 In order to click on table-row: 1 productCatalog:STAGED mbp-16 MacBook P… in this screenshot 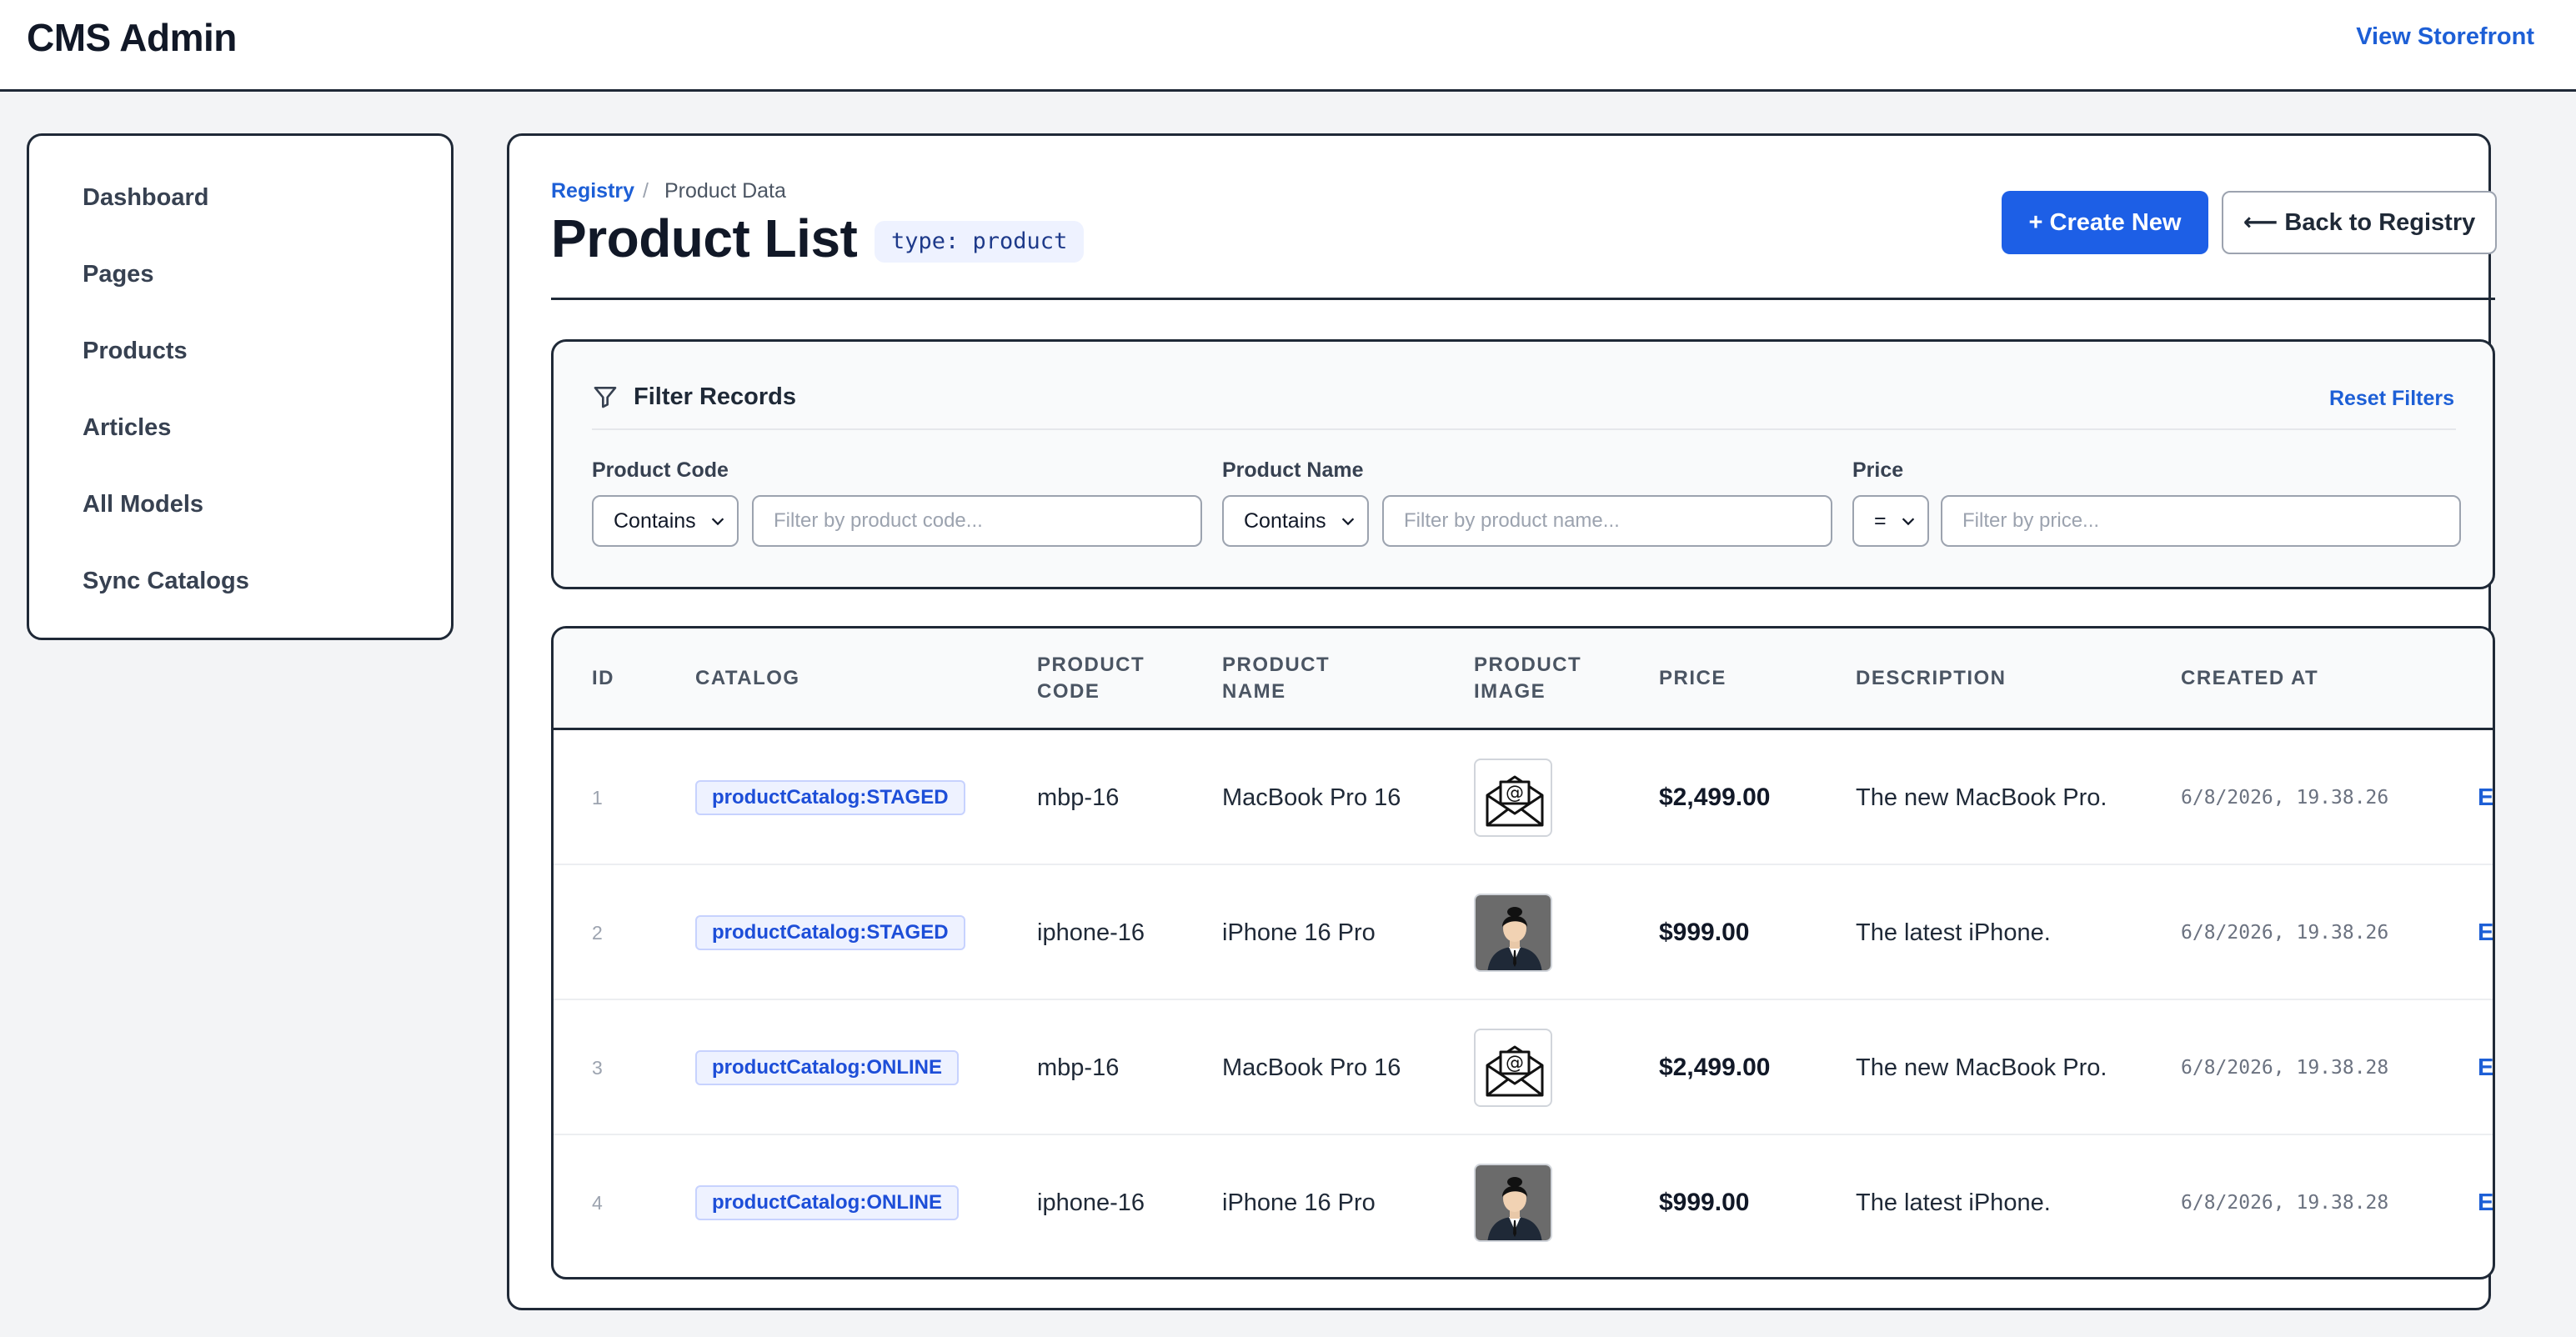, I will do `click(1523, 797)`.